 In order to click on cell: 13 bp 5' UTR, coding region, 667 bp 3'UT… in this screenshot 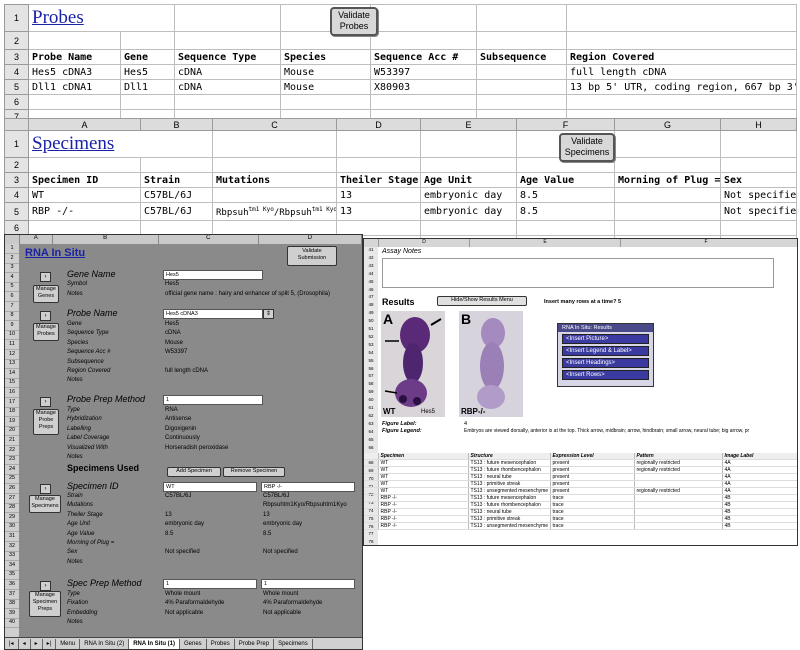, I will do `click(682, 87)`.